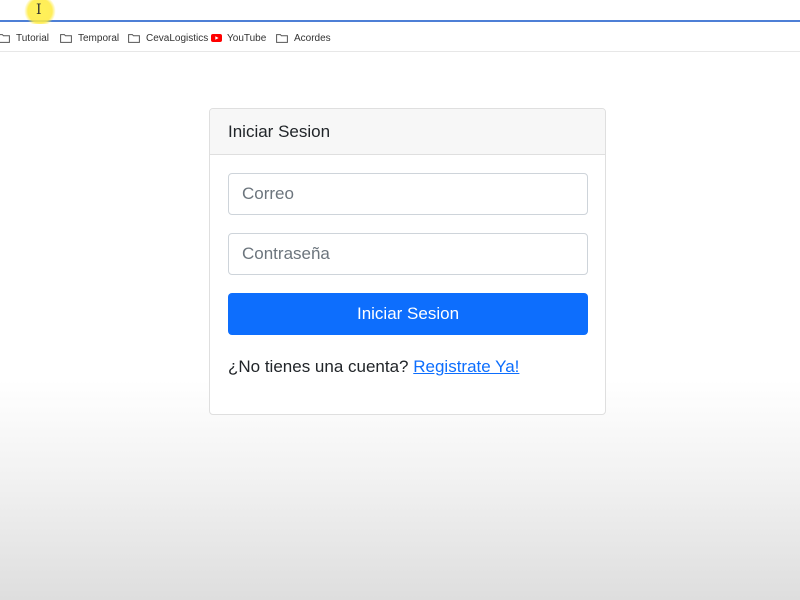 The width and height of the screenshot is (800, 600). What do you see at coordinates (39, 10) in the screenshot?
I see `text-cursor-icon: I` at bounding box center [39, 10].